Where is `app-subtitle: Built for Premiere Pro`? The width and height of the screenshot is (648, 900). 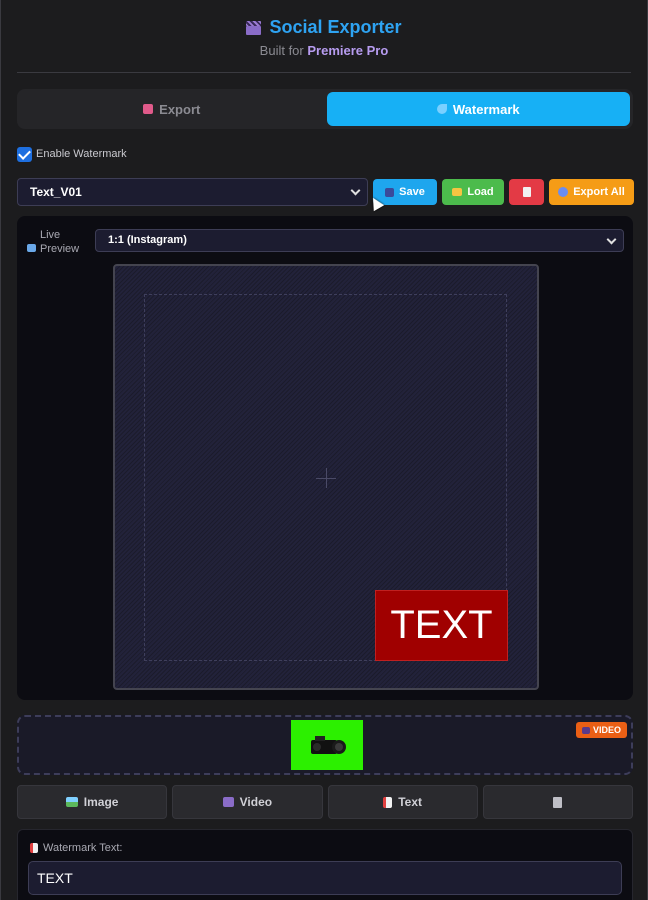 app-subtitle: Built for Premiere Pro is located at coordinates (324, 50).